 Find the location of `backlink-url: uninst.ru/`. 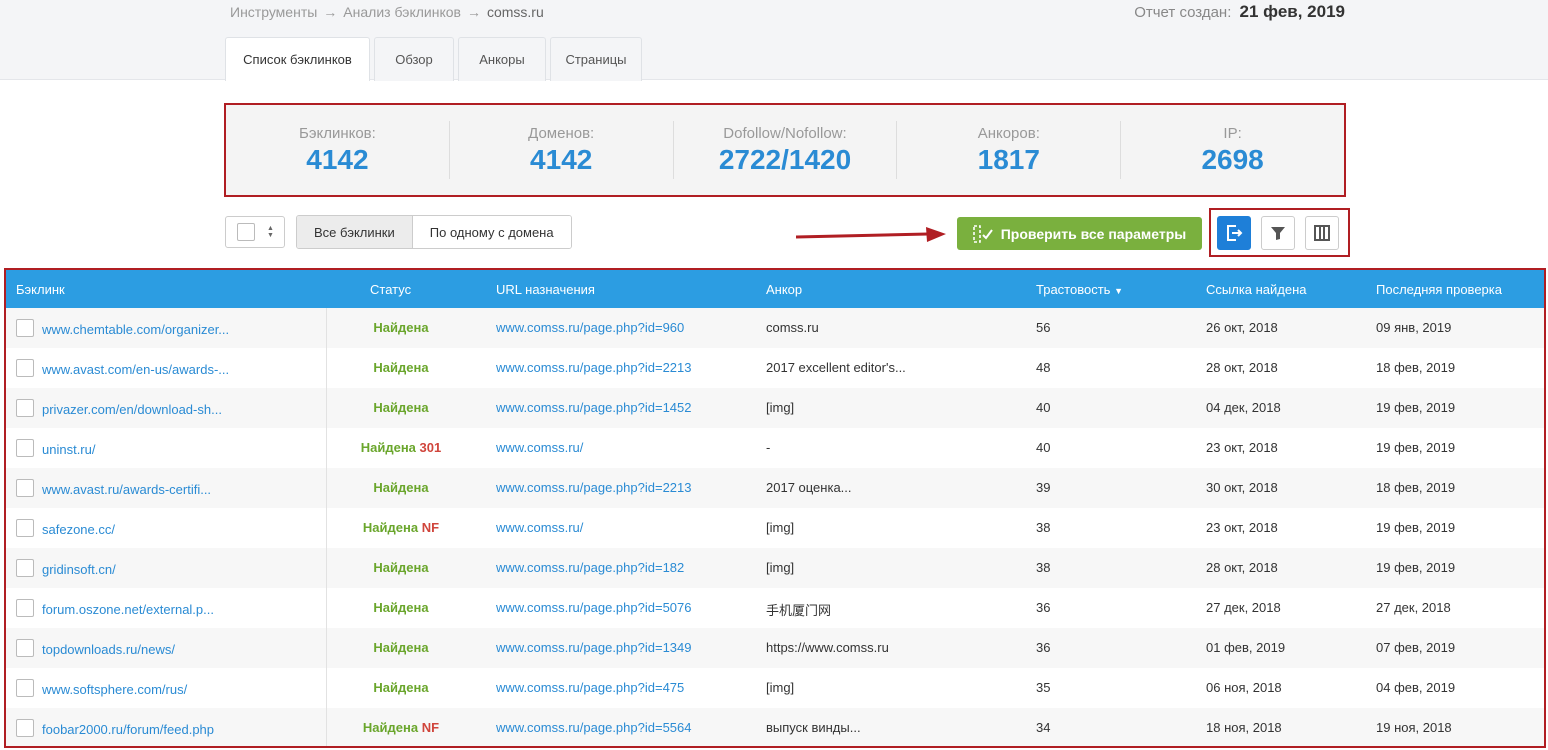

backlink-url: uninst.ru/ is located at coordinates (68, 449).